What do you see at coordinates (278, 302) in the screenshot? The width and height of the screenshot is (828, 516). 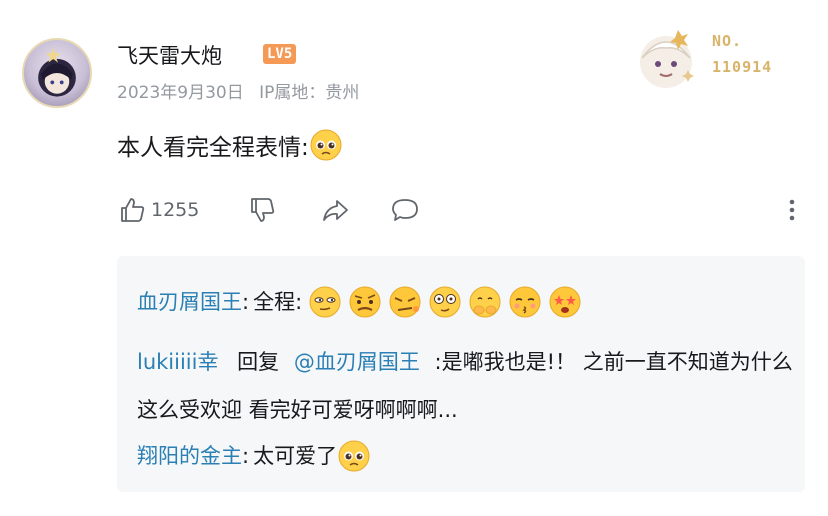 I see `reply-text: 全程:` at bounding box center [278, 302].